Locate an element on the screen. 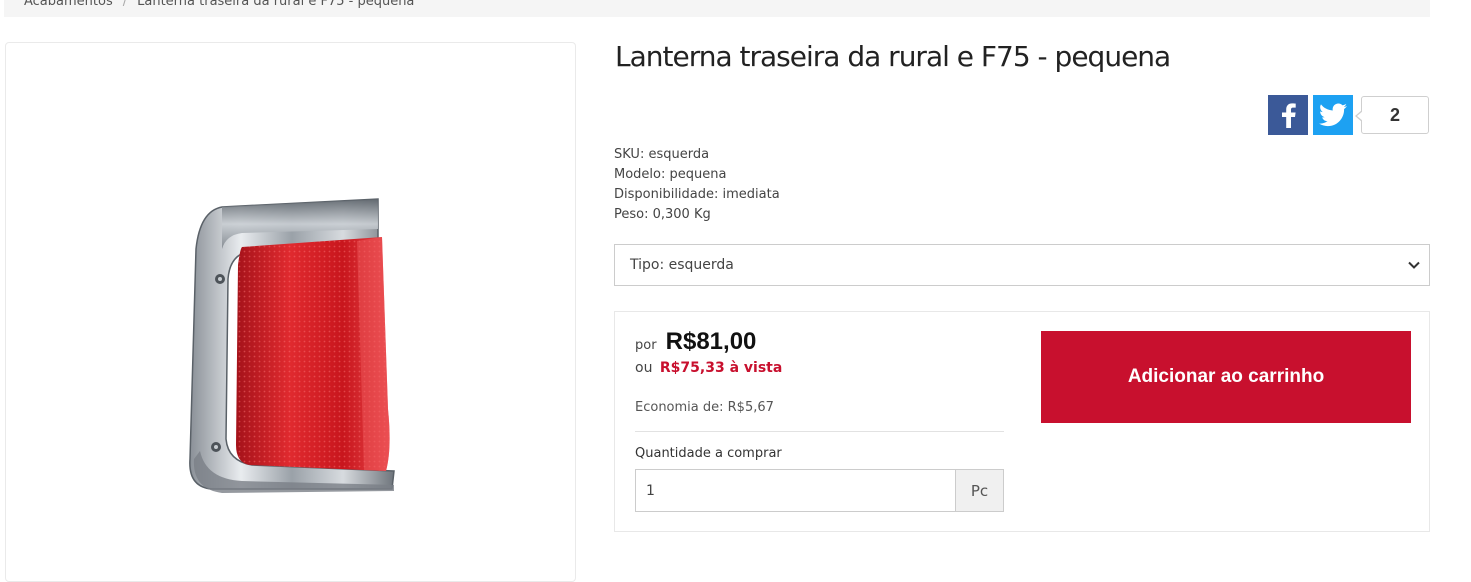 Image resolution: width=1471 pixels, height=582 pixels. facebook-share-button is located at coordinates (1288, 115).